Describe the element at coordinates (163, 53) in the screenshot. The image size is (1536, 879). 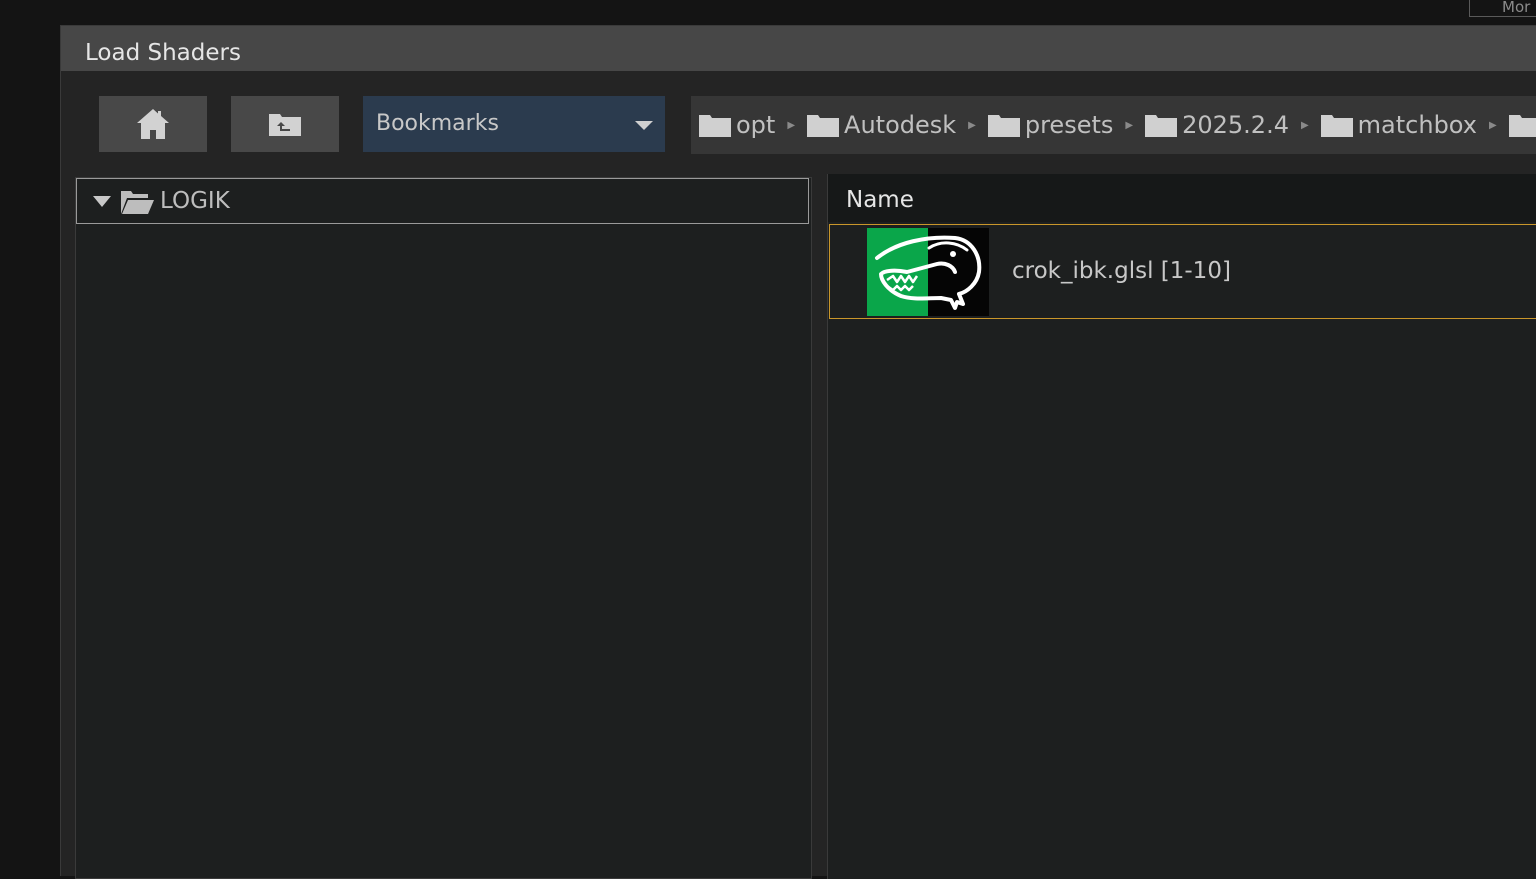
I see `dialog-title: Load Shaders` at that location.